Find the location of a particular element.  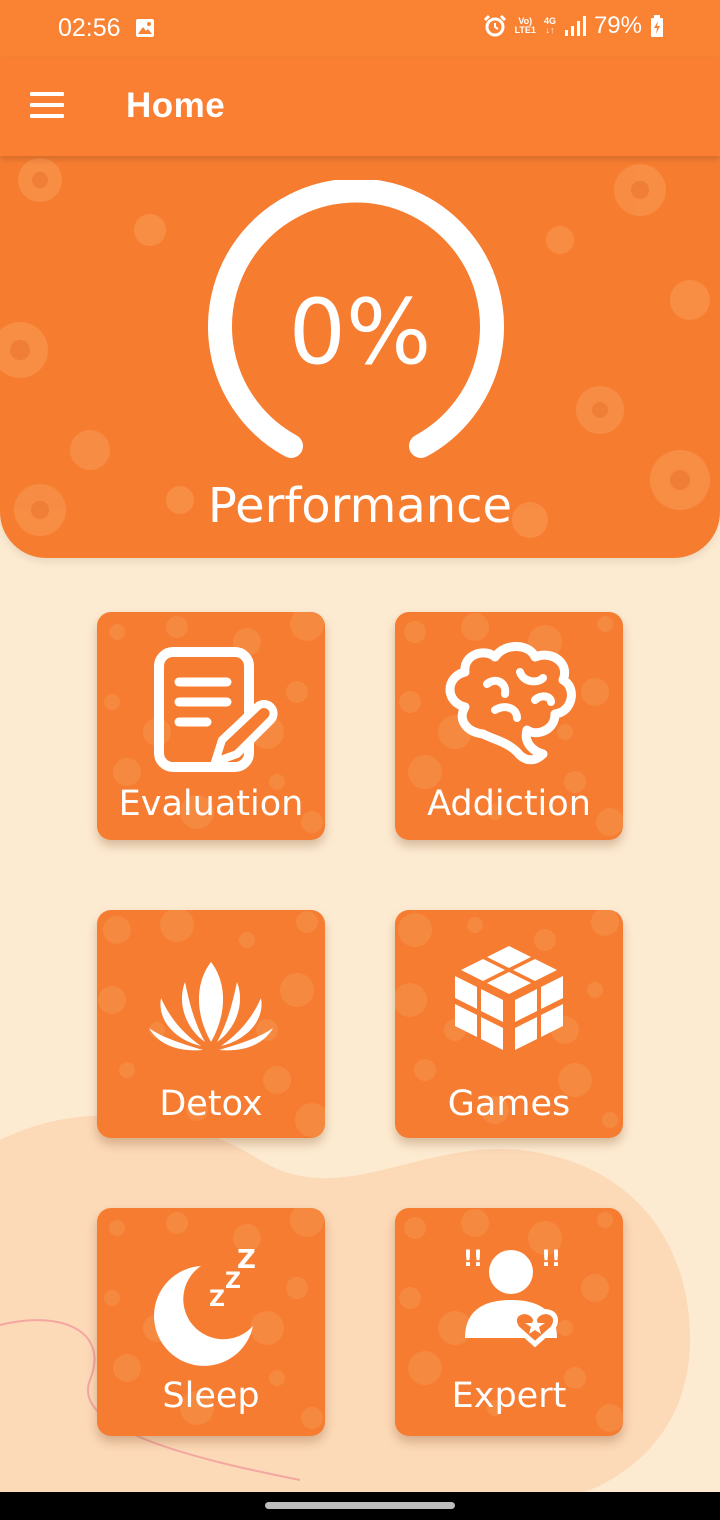

tile-label: Games is located at coordinates (509, 1104).